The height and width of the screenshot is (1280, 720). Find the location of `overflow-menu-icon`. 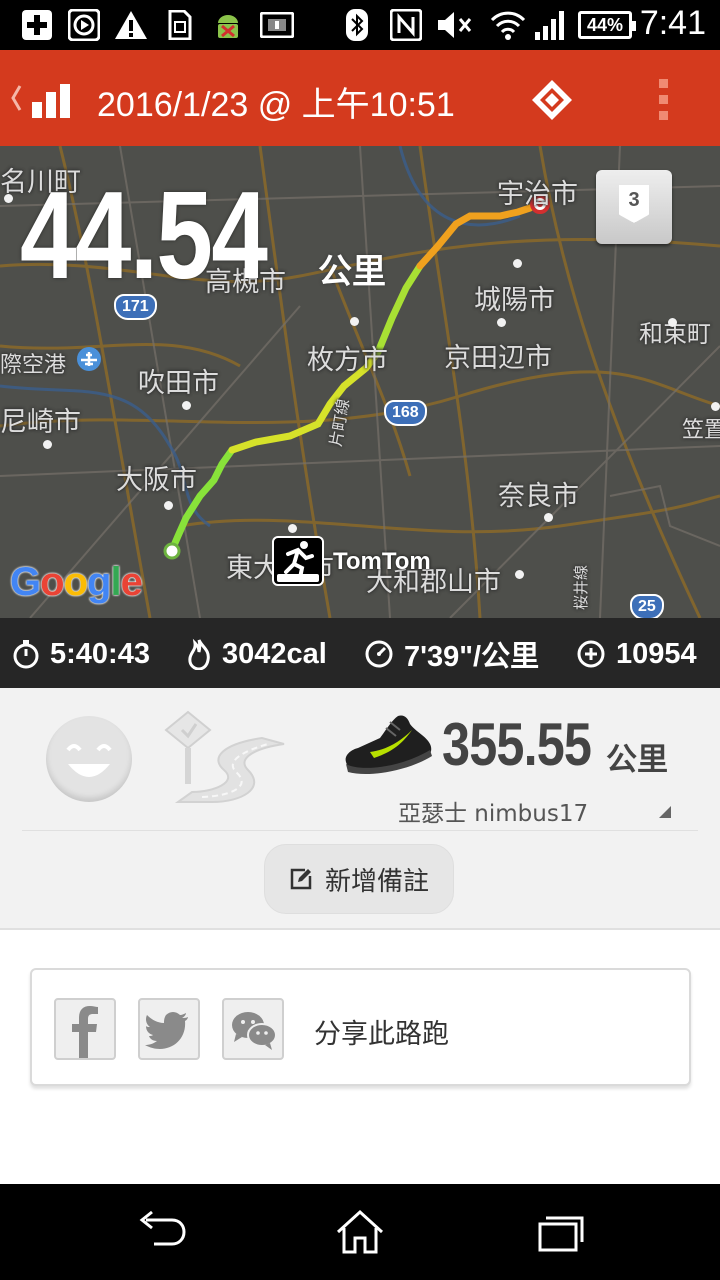

overflow-menu-icon is located at coordinates (663, 99).